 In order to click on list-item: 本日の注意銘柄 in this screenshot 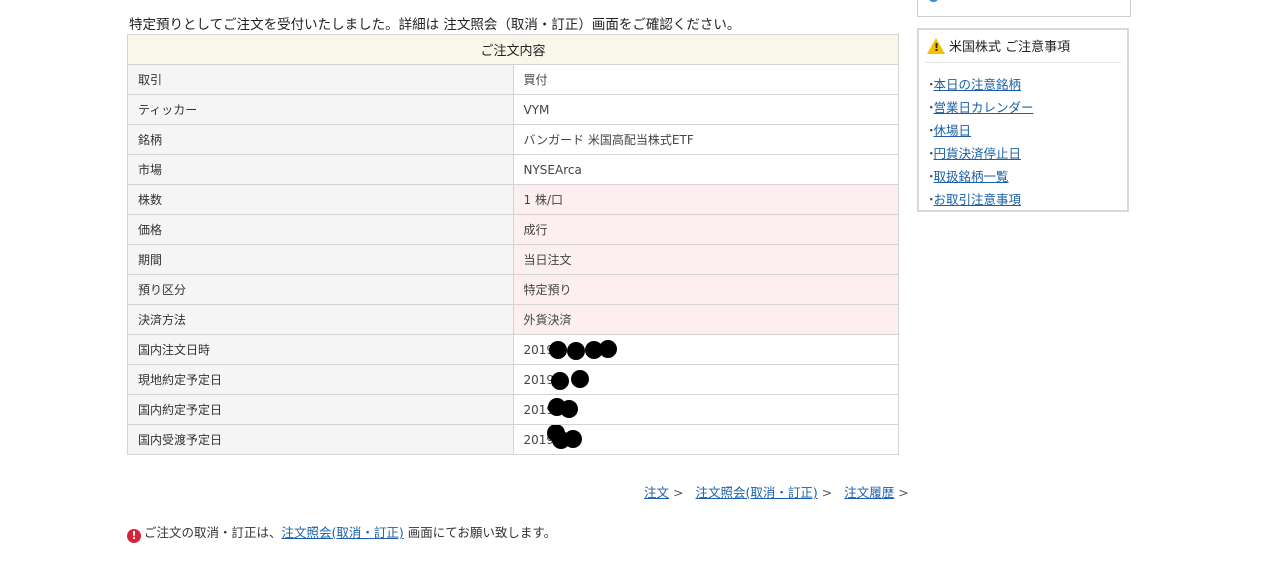, I will do `click(979, 85)`.